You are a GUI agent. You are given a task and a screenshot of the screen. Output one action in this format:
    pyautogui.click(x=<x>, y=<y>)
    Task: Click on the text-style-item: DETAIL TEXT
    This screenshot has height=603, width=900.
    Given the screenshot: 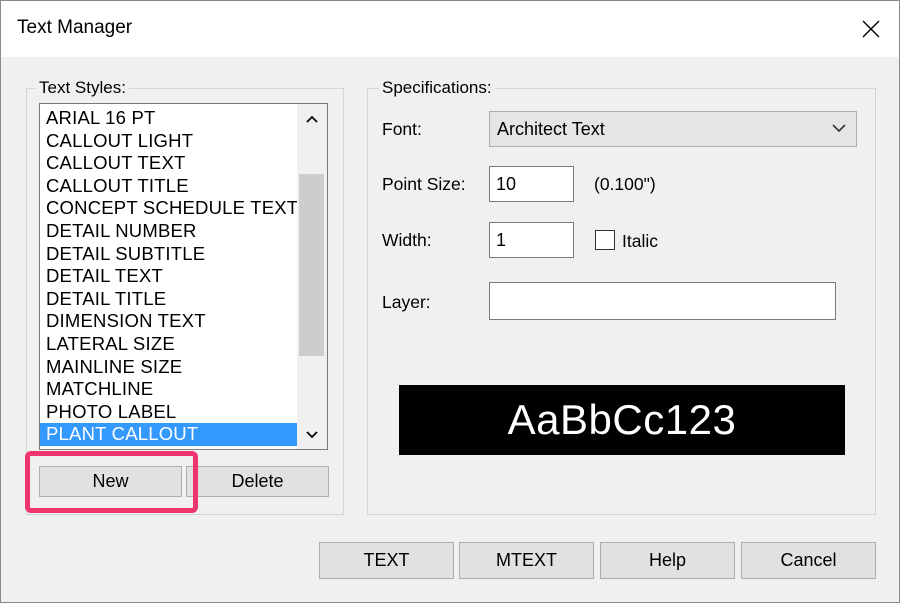 What is the action you would take?
    pyautogui.click(x=169, y=276)
    